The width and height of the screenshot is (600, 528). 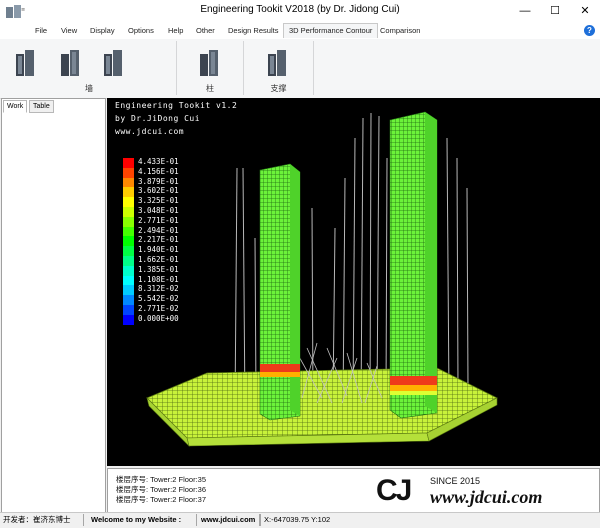 I want to click on status-welcome: Welcome to my Website :, so click(x=142, y=520).